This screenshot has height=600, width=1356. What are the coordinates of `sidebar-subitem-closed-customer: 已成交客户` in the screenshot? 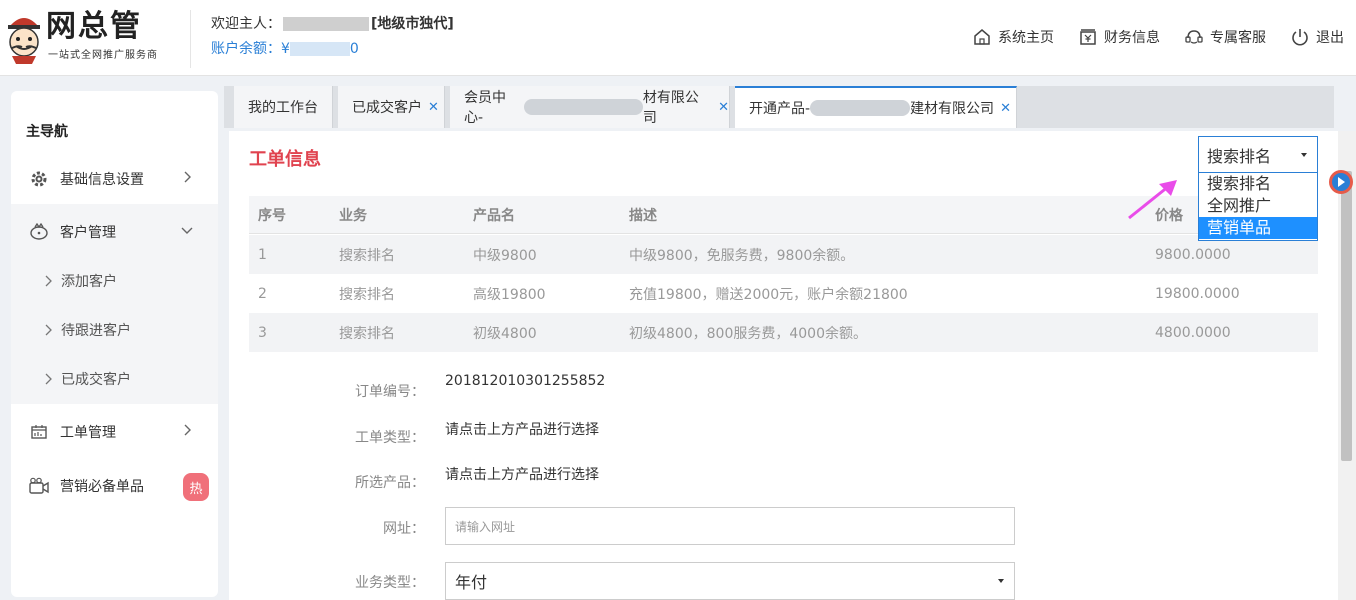 It's located at (114, 379).